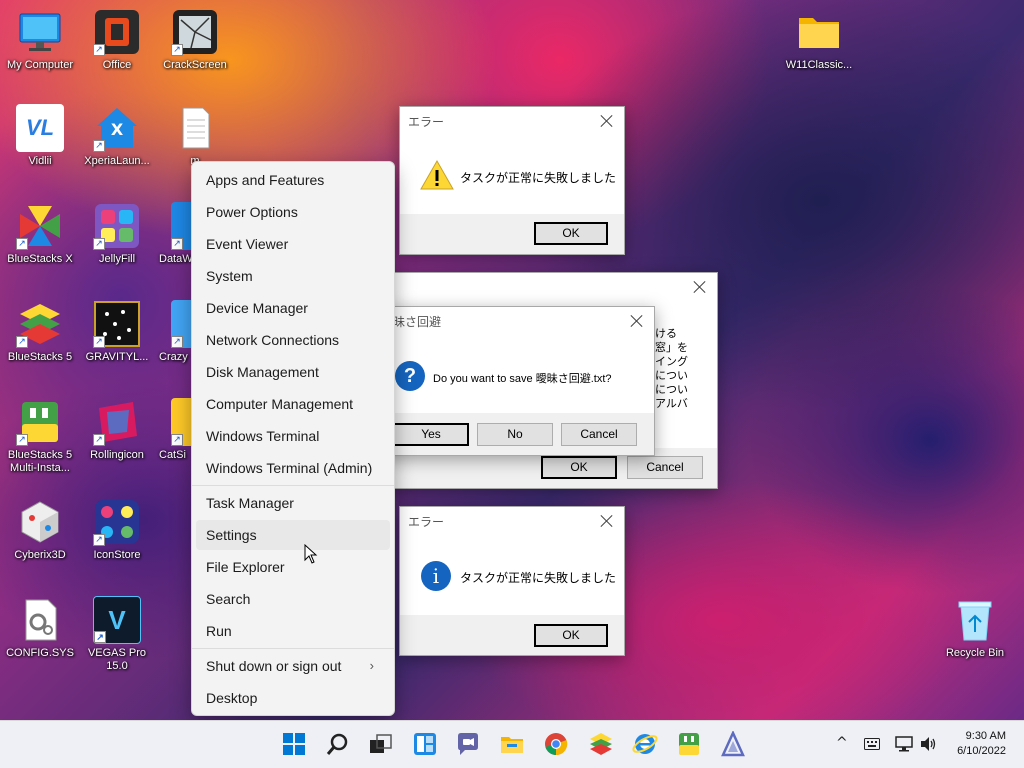 The image size is (1024, 768). Describe the element at coordinates (117, 32) in the screenshot. I see `office-icon: ↗` at that location.